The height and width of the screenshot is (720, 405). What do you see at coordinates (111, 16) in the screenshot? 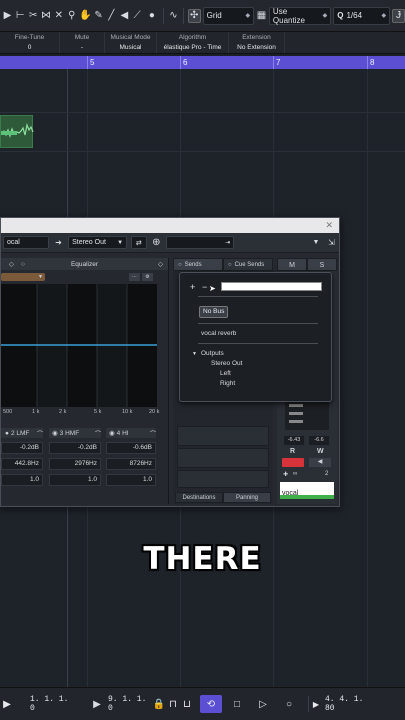
I see `line-tool-icon: ╱` at bounding box center [111, 16].